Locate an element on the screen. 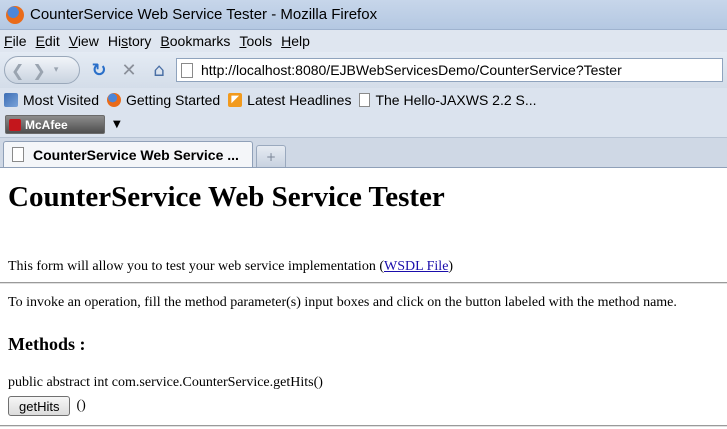  firefox-icon is located at coordinates (114, 100).